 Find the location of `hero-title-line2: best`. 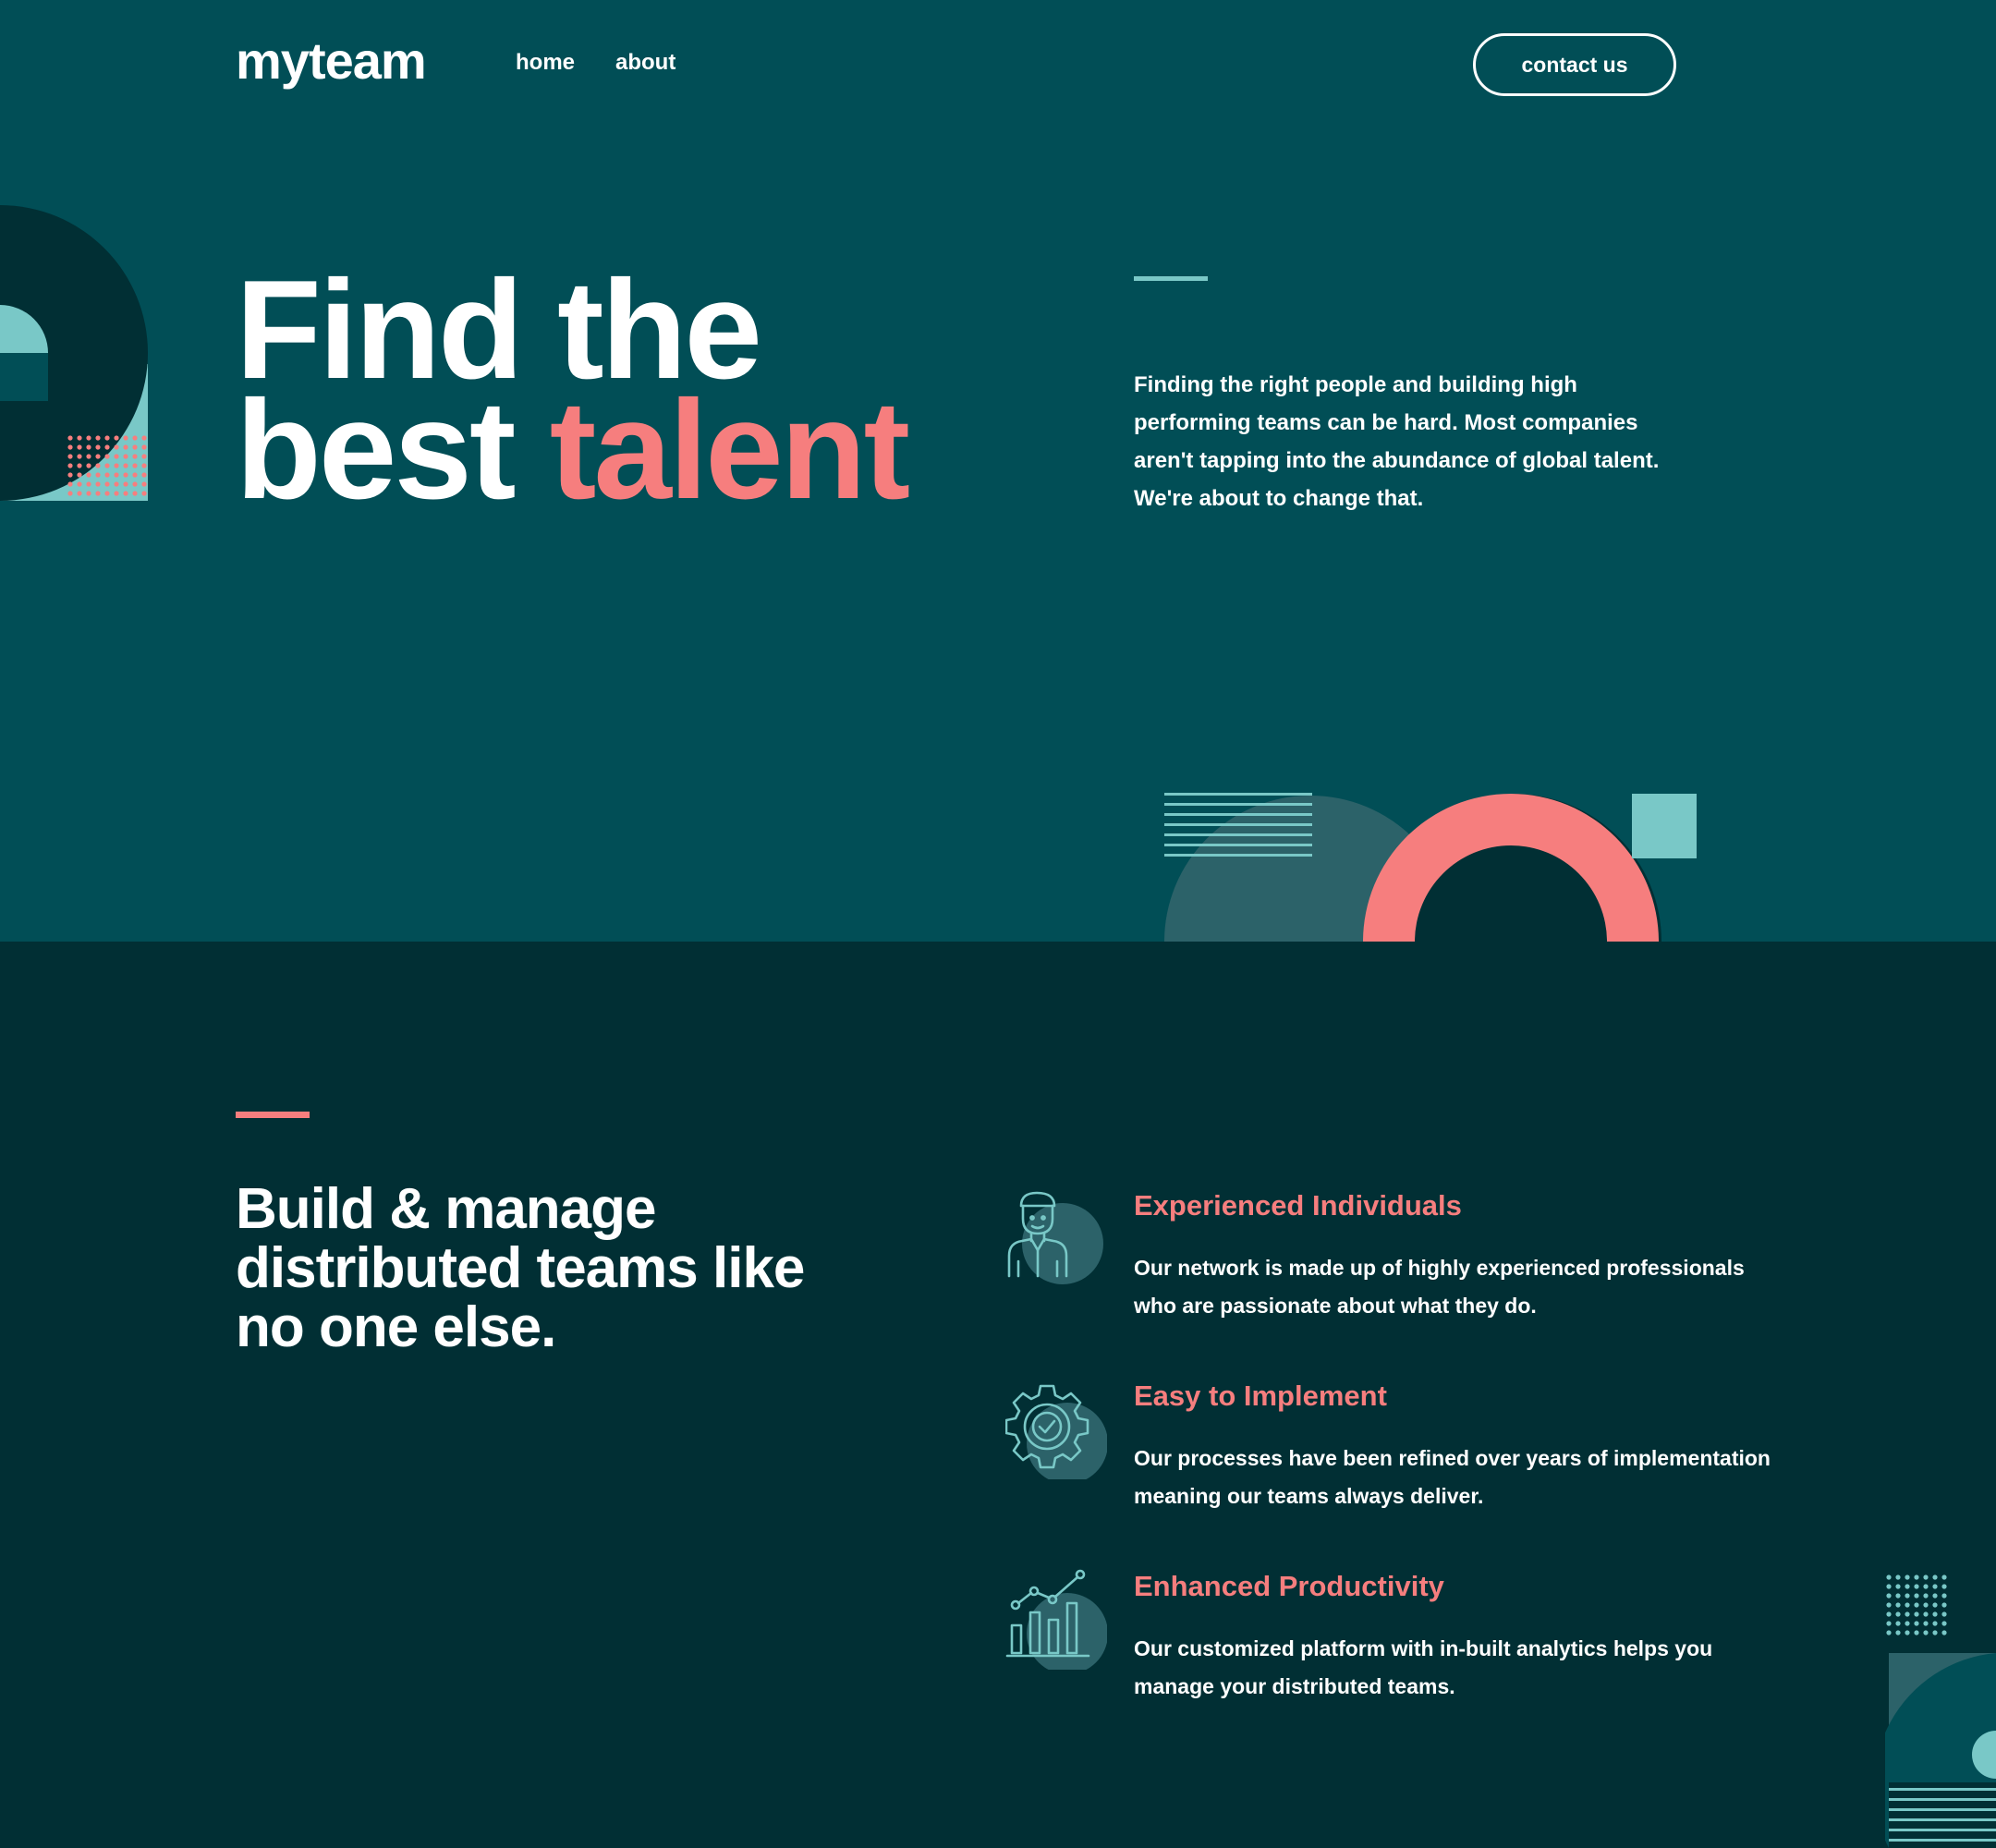

hero-title-line2: best is located at coordinates (393, 450).